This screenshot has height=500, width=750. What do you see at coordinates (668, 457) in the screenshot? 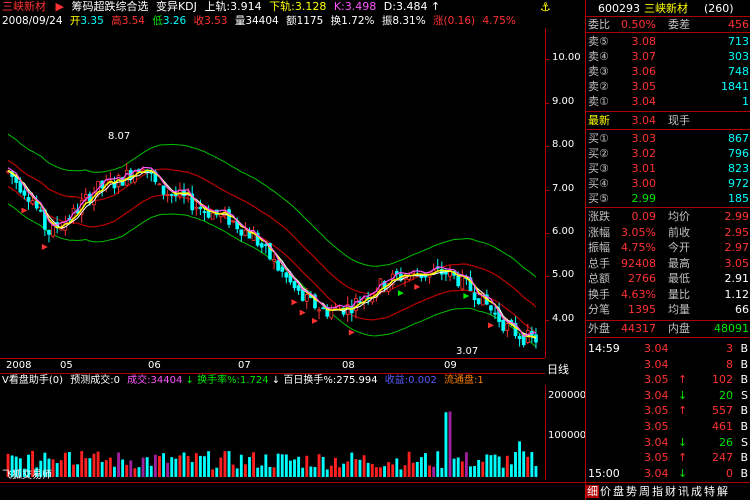
I see `tick-row: 3.05 ↑ 247 B` at bounding box center [668, 457].